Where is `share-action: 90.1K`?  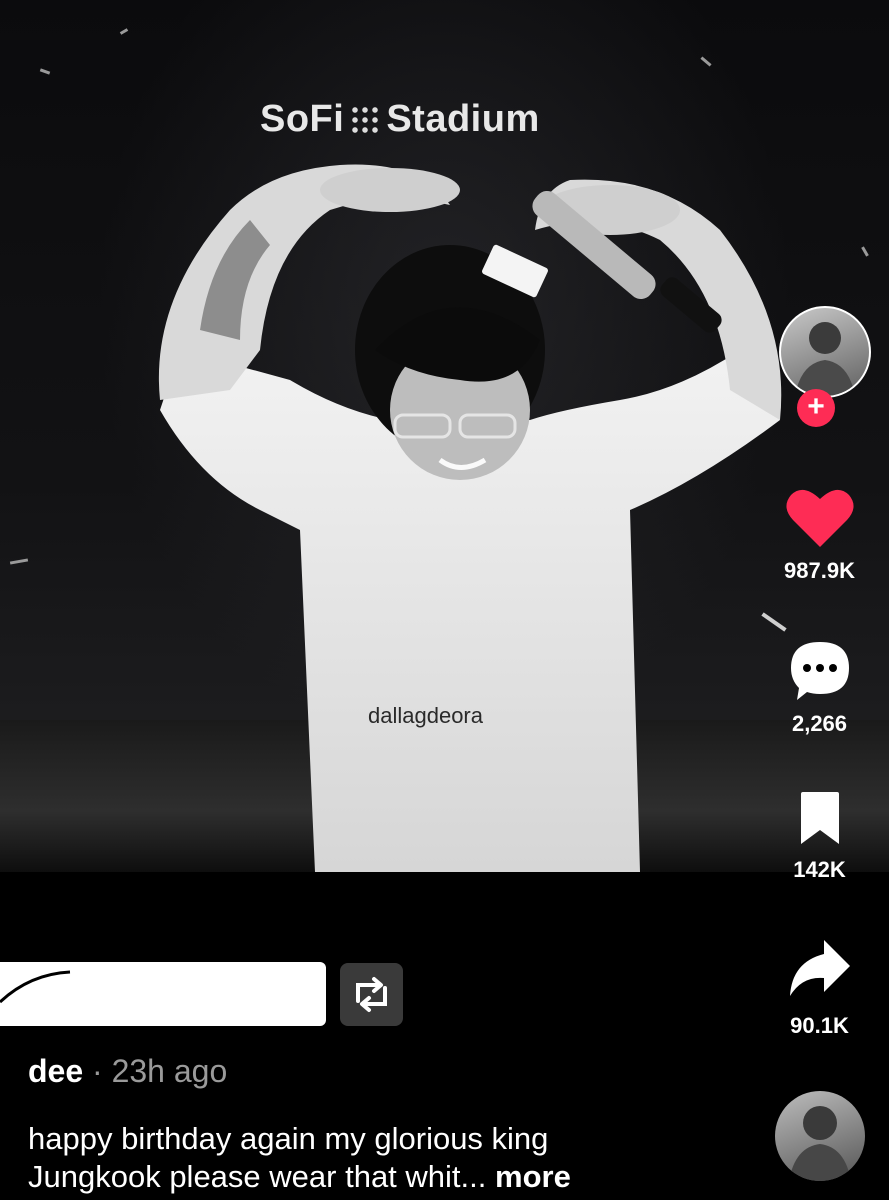
share-action: 90.1K is located at coordinates (819, 988).